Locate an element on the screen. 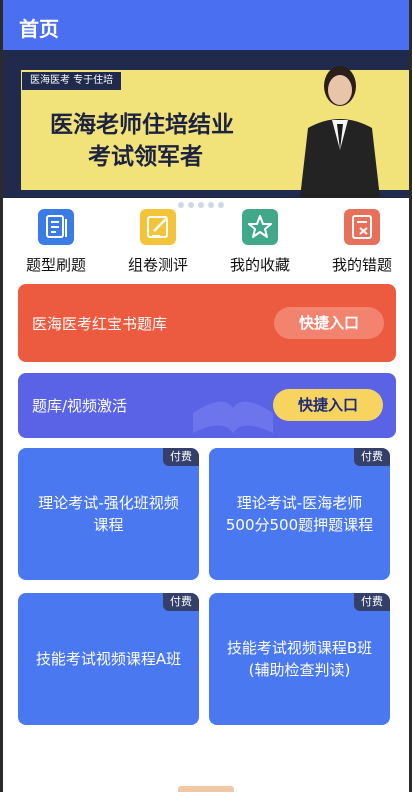 This screenshot has height=792, width=412. course-title: 技能考试视频课程A班 is located at coordinates (108, 659).